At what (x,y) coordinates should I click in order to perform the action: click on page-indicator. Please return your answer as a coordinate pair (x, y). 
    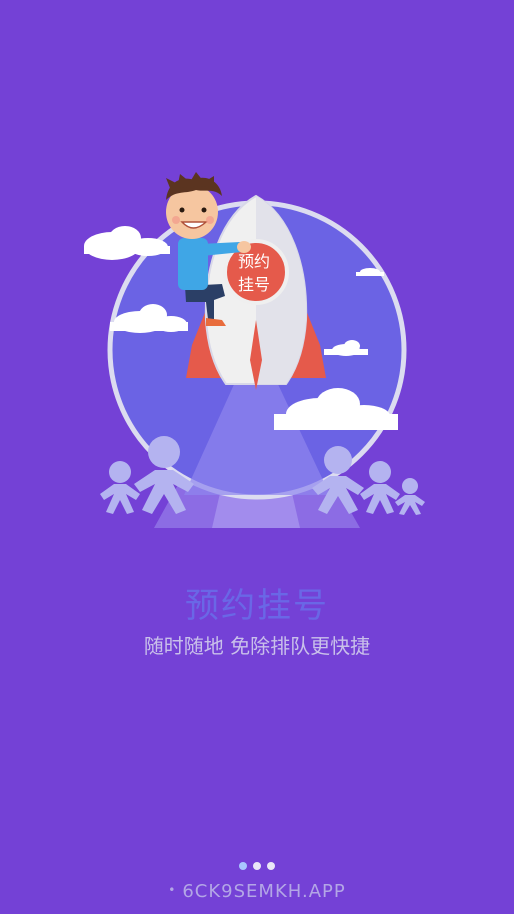
    Looking at the image, I should click on (257, 866).